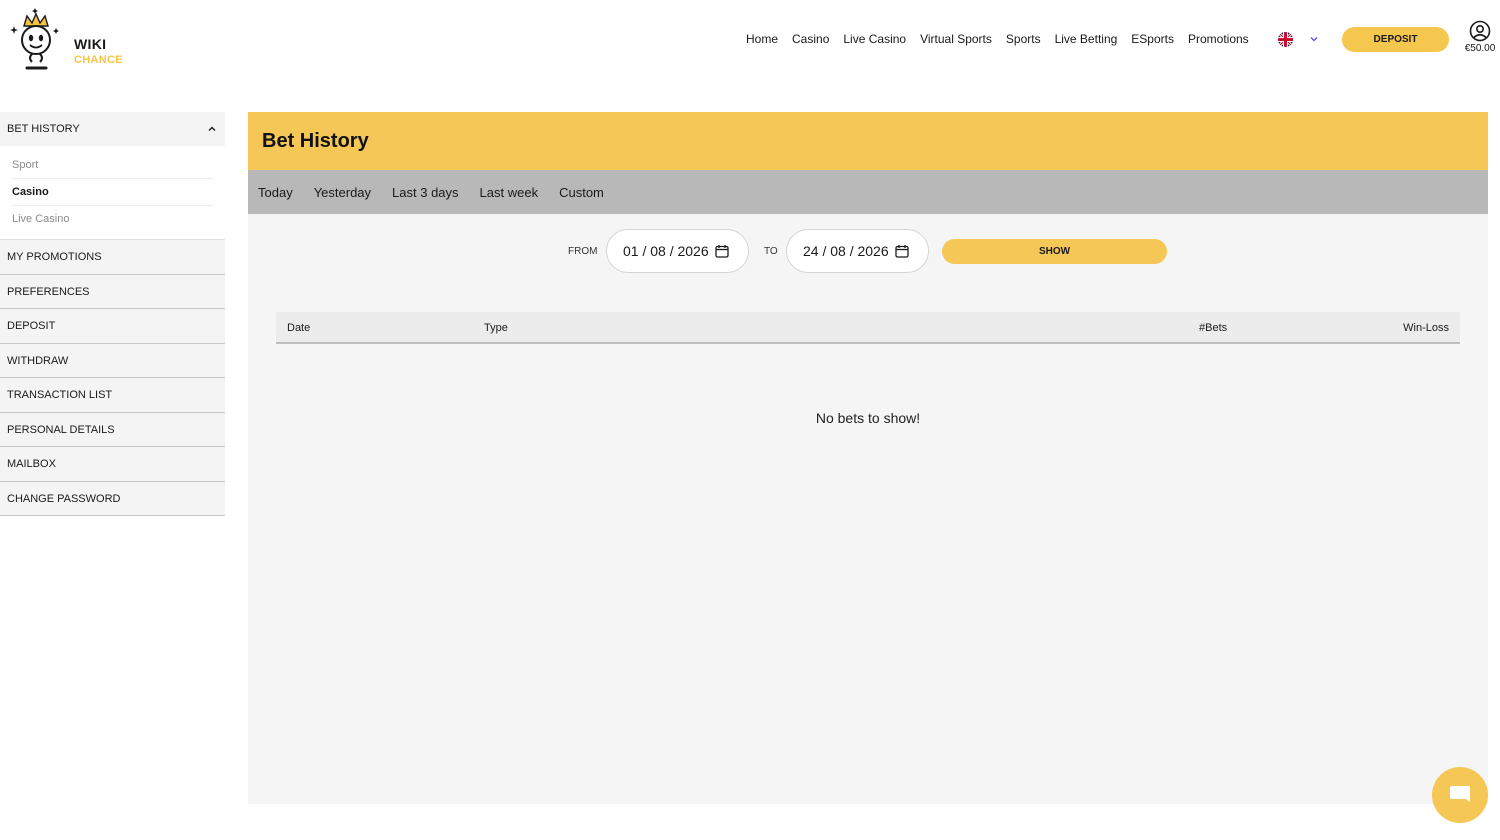  What do you see at coordinates (868, 328) in the screenshot?
I see `bets-table-header: Date Type #Bets Win-Loss` at bounding box center [868, 328].